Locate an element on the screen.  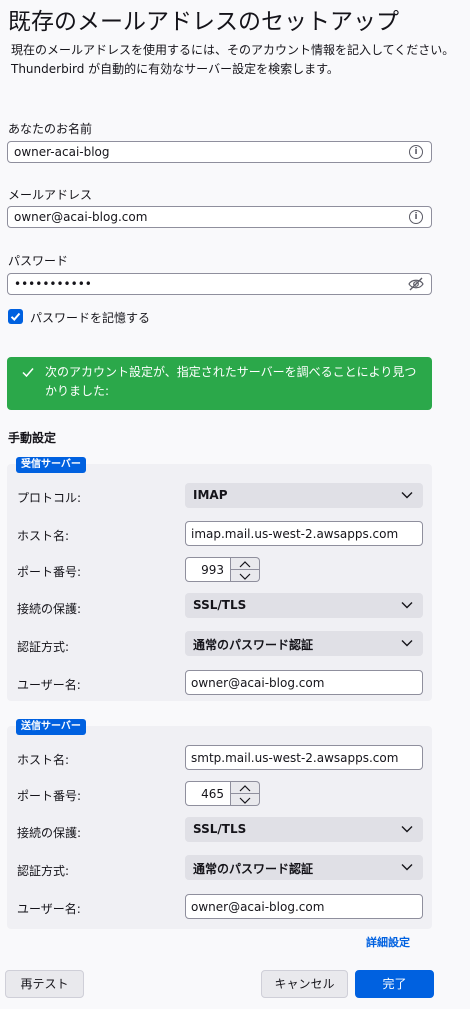
password-field: ••••••••••• is located at coordinates (219, 284).